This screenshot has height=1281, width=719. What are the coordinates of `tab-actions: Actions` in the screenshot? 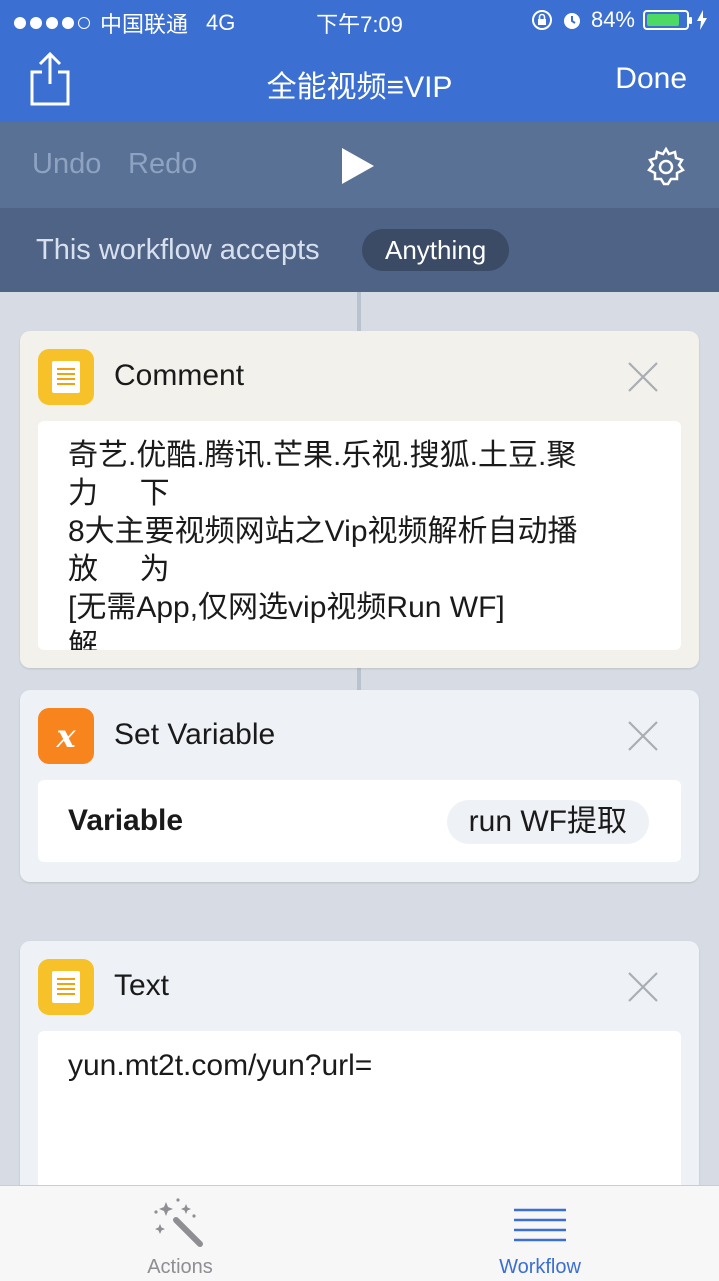 It's located at (180, 1233).